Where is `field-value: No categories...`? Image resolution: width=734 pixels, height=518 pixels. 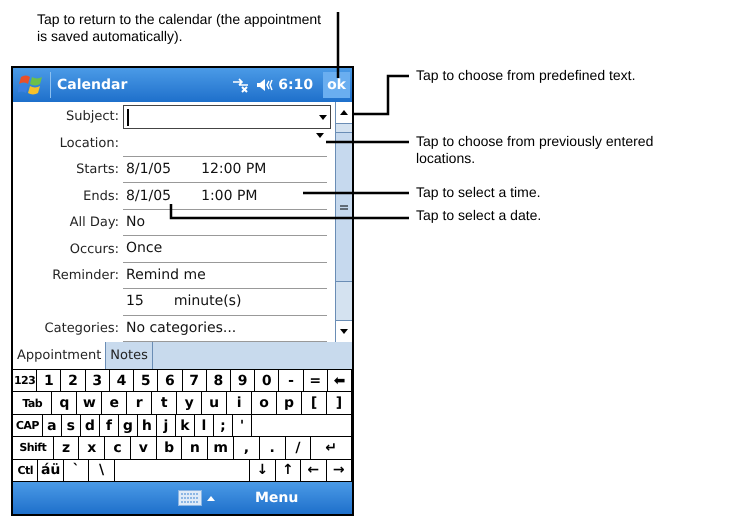 field-value: No categories... is located at coordinates (181, 328).